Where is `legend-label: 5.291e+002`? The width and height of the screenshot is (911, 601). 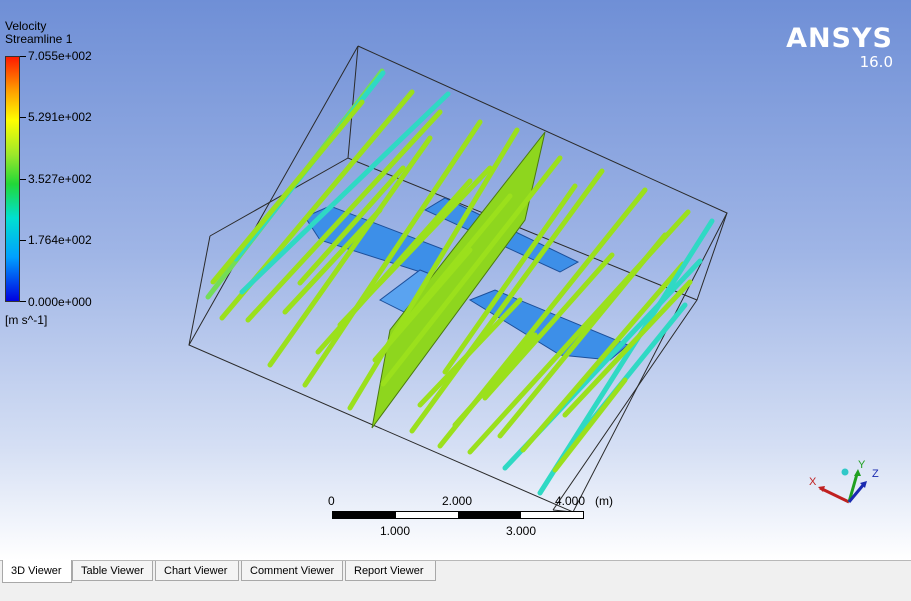
legend-label: 5.291e+002 is located at coordinates (60, 117).